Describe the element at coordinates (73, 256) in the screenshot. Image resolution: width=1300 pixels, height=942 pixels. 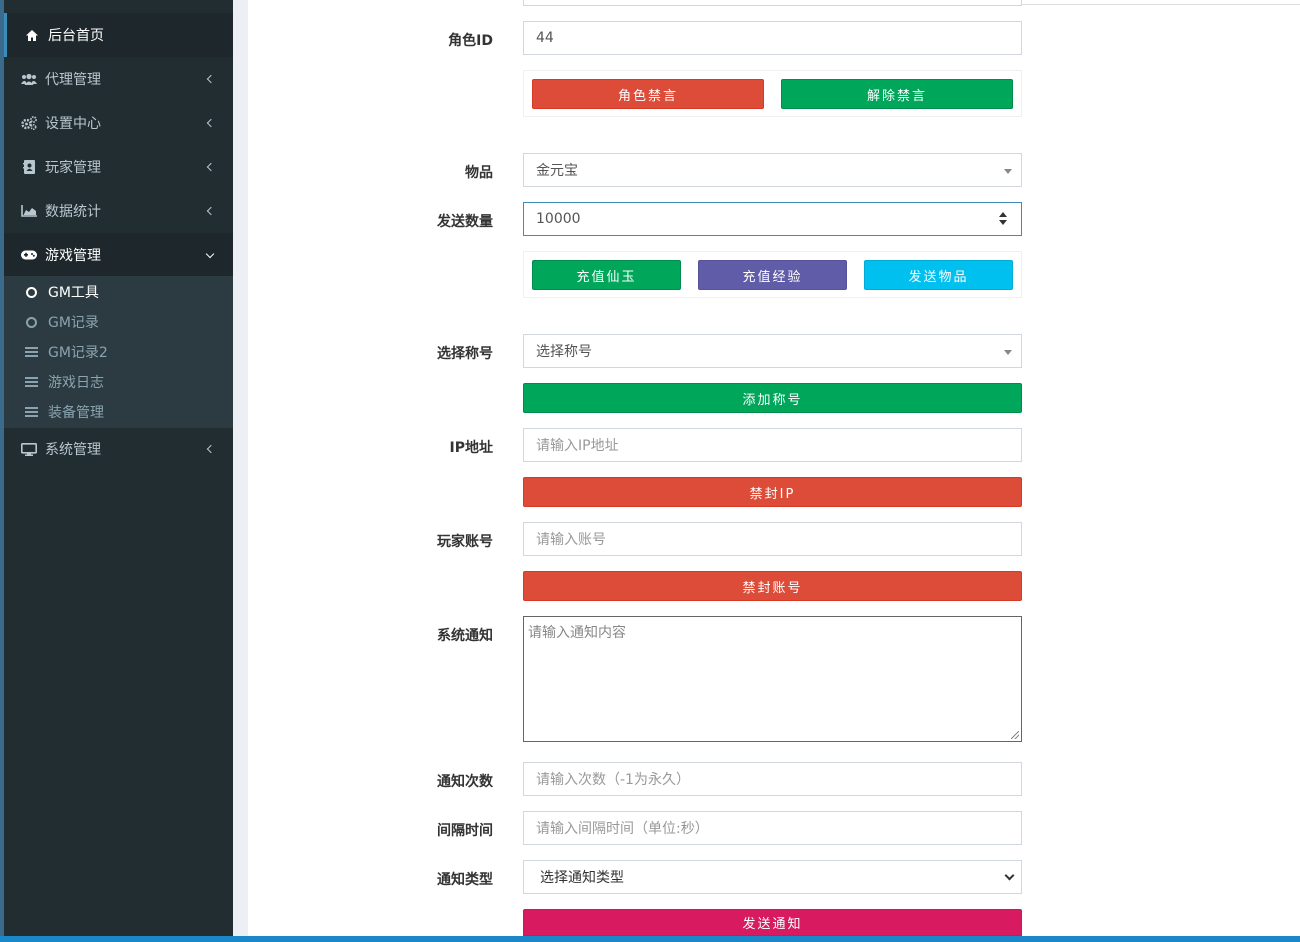
I see `sidebar-item-label: 游戏管理` at that location.